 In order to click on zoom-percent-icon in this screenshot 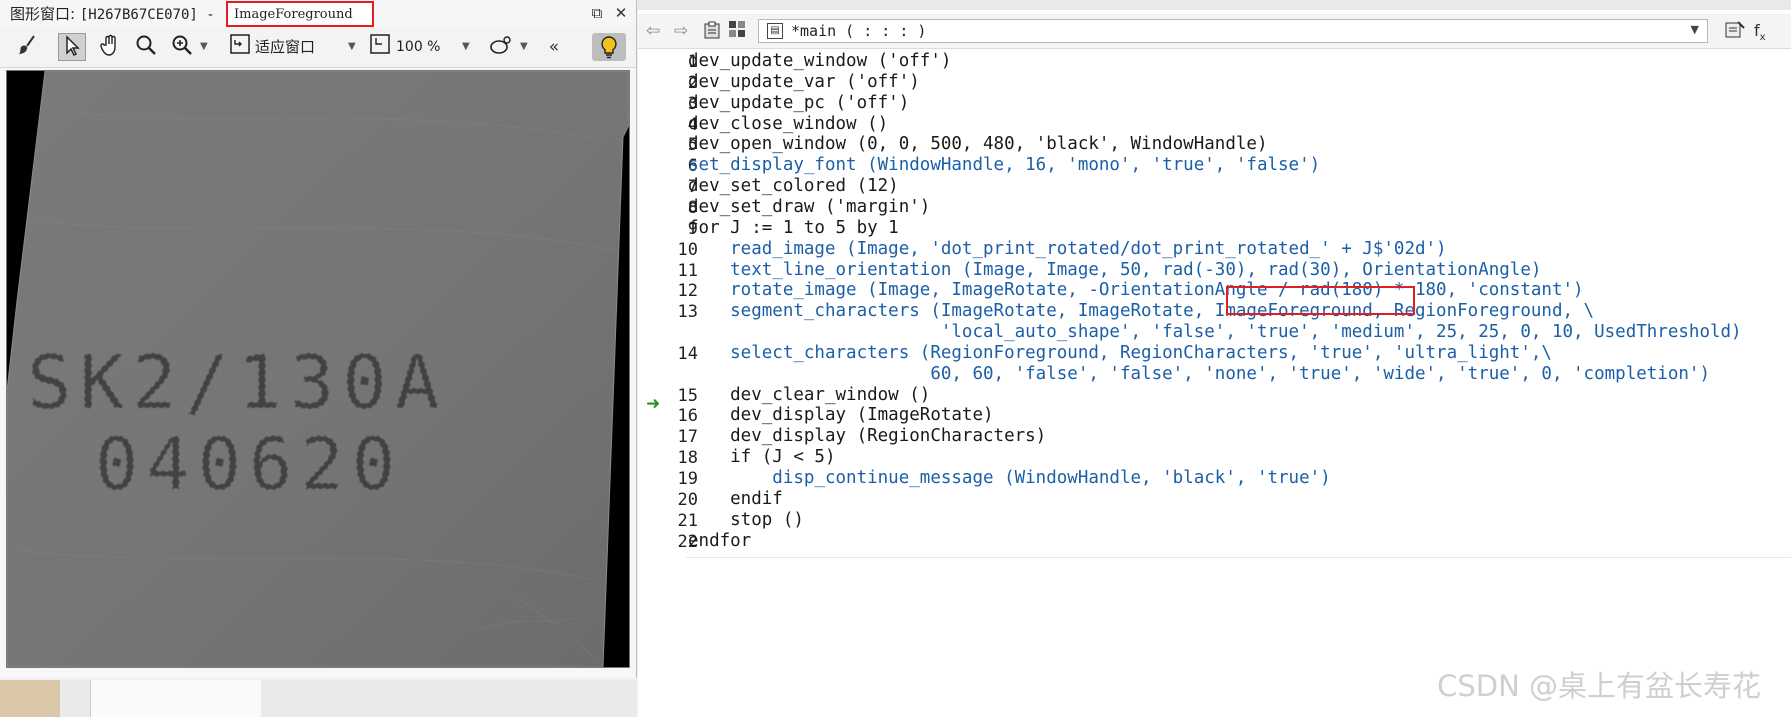, I will do `click(380, 47)`.